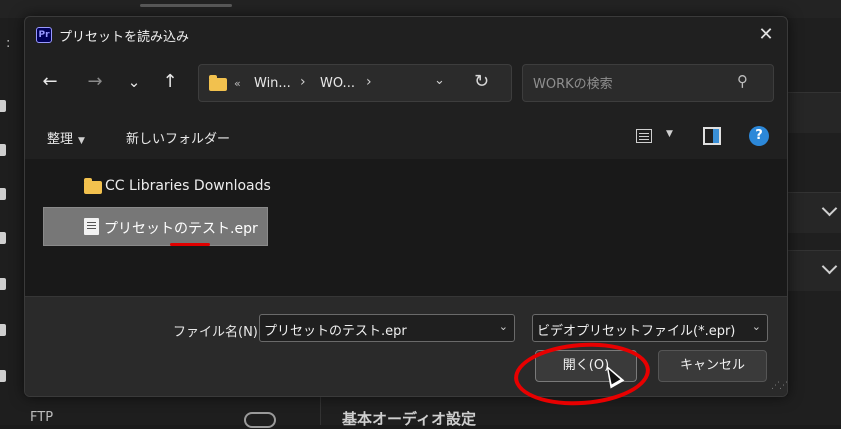 This screenshot has width=841, height=429. Describe the element at coordinates (181, 229) in the screenshot. I see `file-name: プリセットのテスト.epr` at that location.